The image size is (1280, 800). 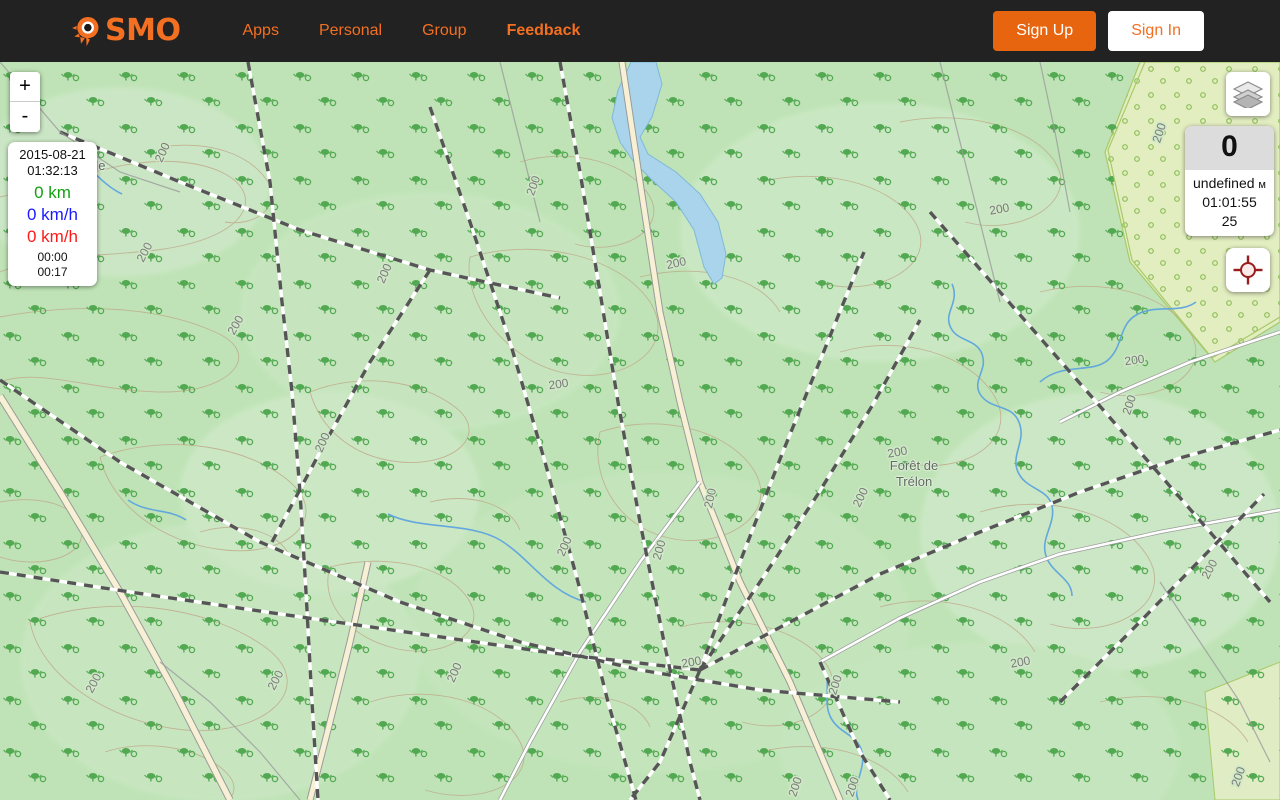 What do you see at coordinates (52, 171) in the screenshot?
I see `track-time: 01:32:13` at bounding box center [52, 171].